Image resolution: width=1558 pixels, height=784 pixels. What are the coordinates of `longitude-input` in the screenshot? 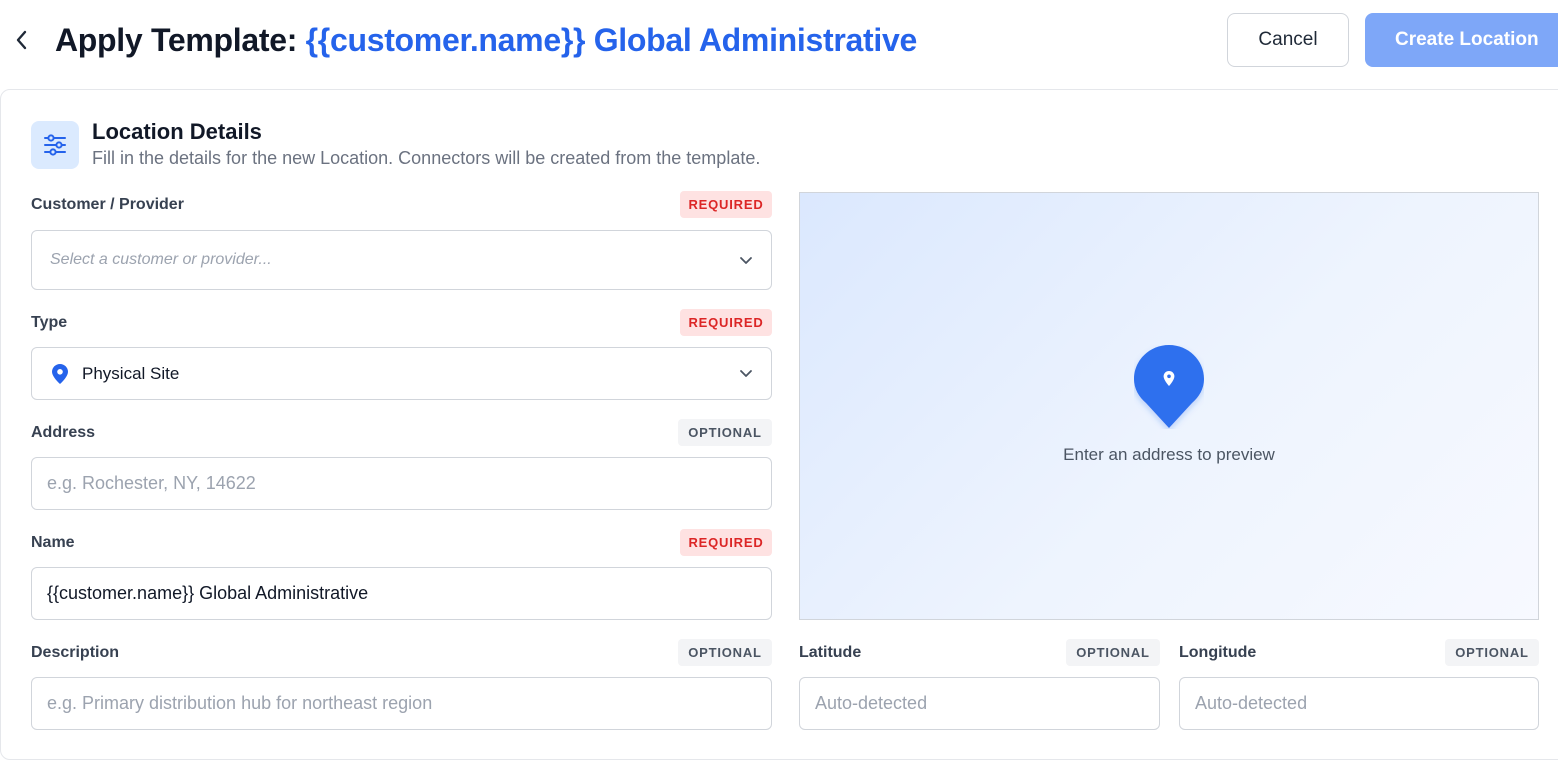 It's located at (1359, 703).